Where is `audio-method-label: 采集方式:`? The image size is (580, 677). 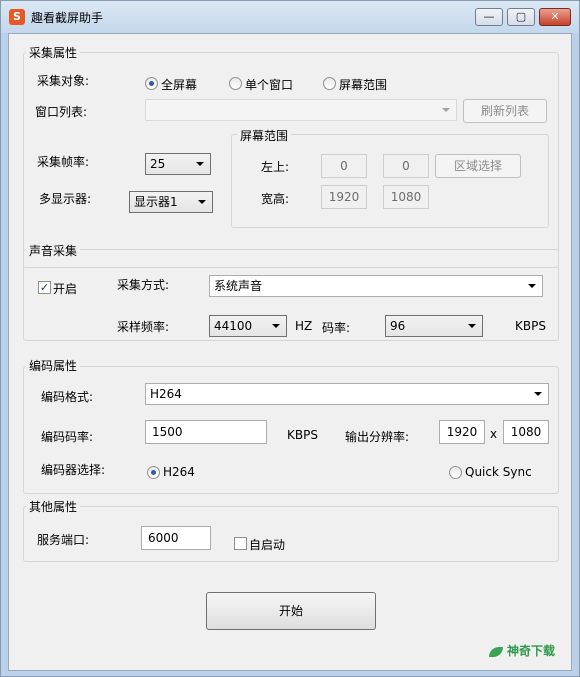 audio-method-label: 采集方式: is located at coordinates (143, 285).